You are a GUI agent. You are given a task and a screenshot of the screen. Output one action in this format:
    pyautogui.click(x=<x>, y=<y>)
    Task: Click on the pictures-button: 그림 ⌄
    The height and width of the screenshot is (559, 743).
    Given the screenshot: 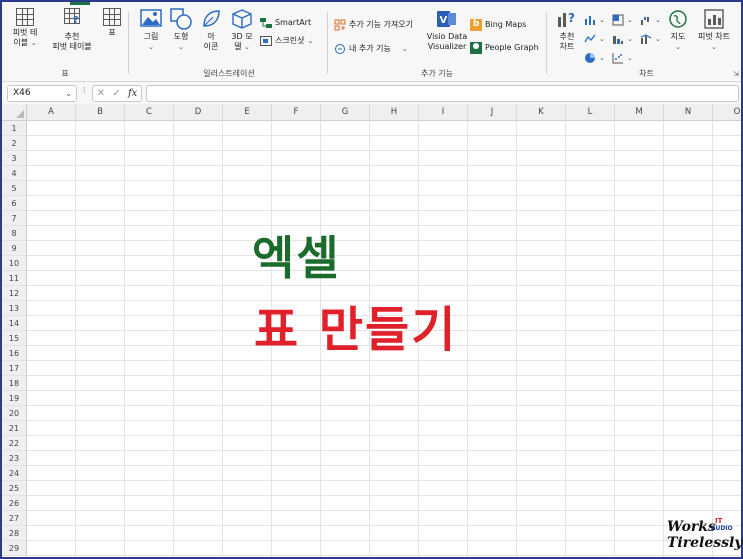 What is the action you would take?
    pyautogui.click(x=151, y=30)
    